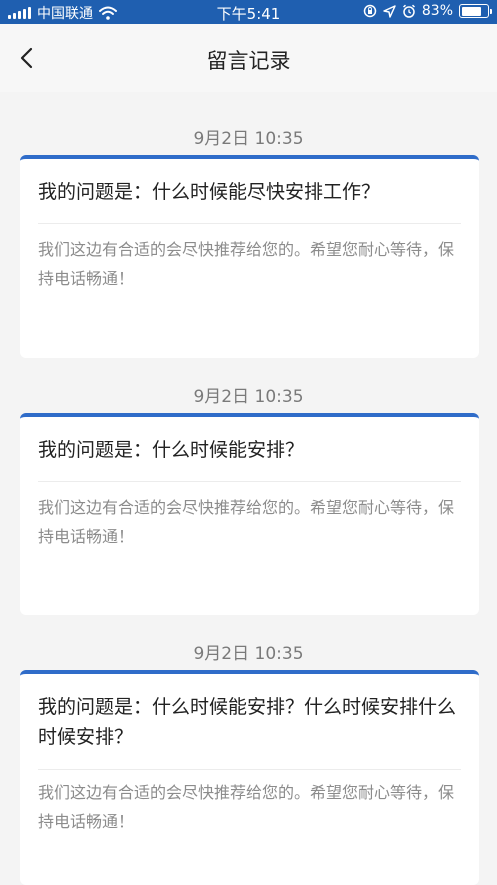 Image resolution: width=497 pixels, height=885 pixels. What do you see at coordinates (247, 722) in the screenshot?
I see `question-text: 我的问题是：什么时候能安排？什么时候安排什么时候安排？` at bounding box center [247, 722].